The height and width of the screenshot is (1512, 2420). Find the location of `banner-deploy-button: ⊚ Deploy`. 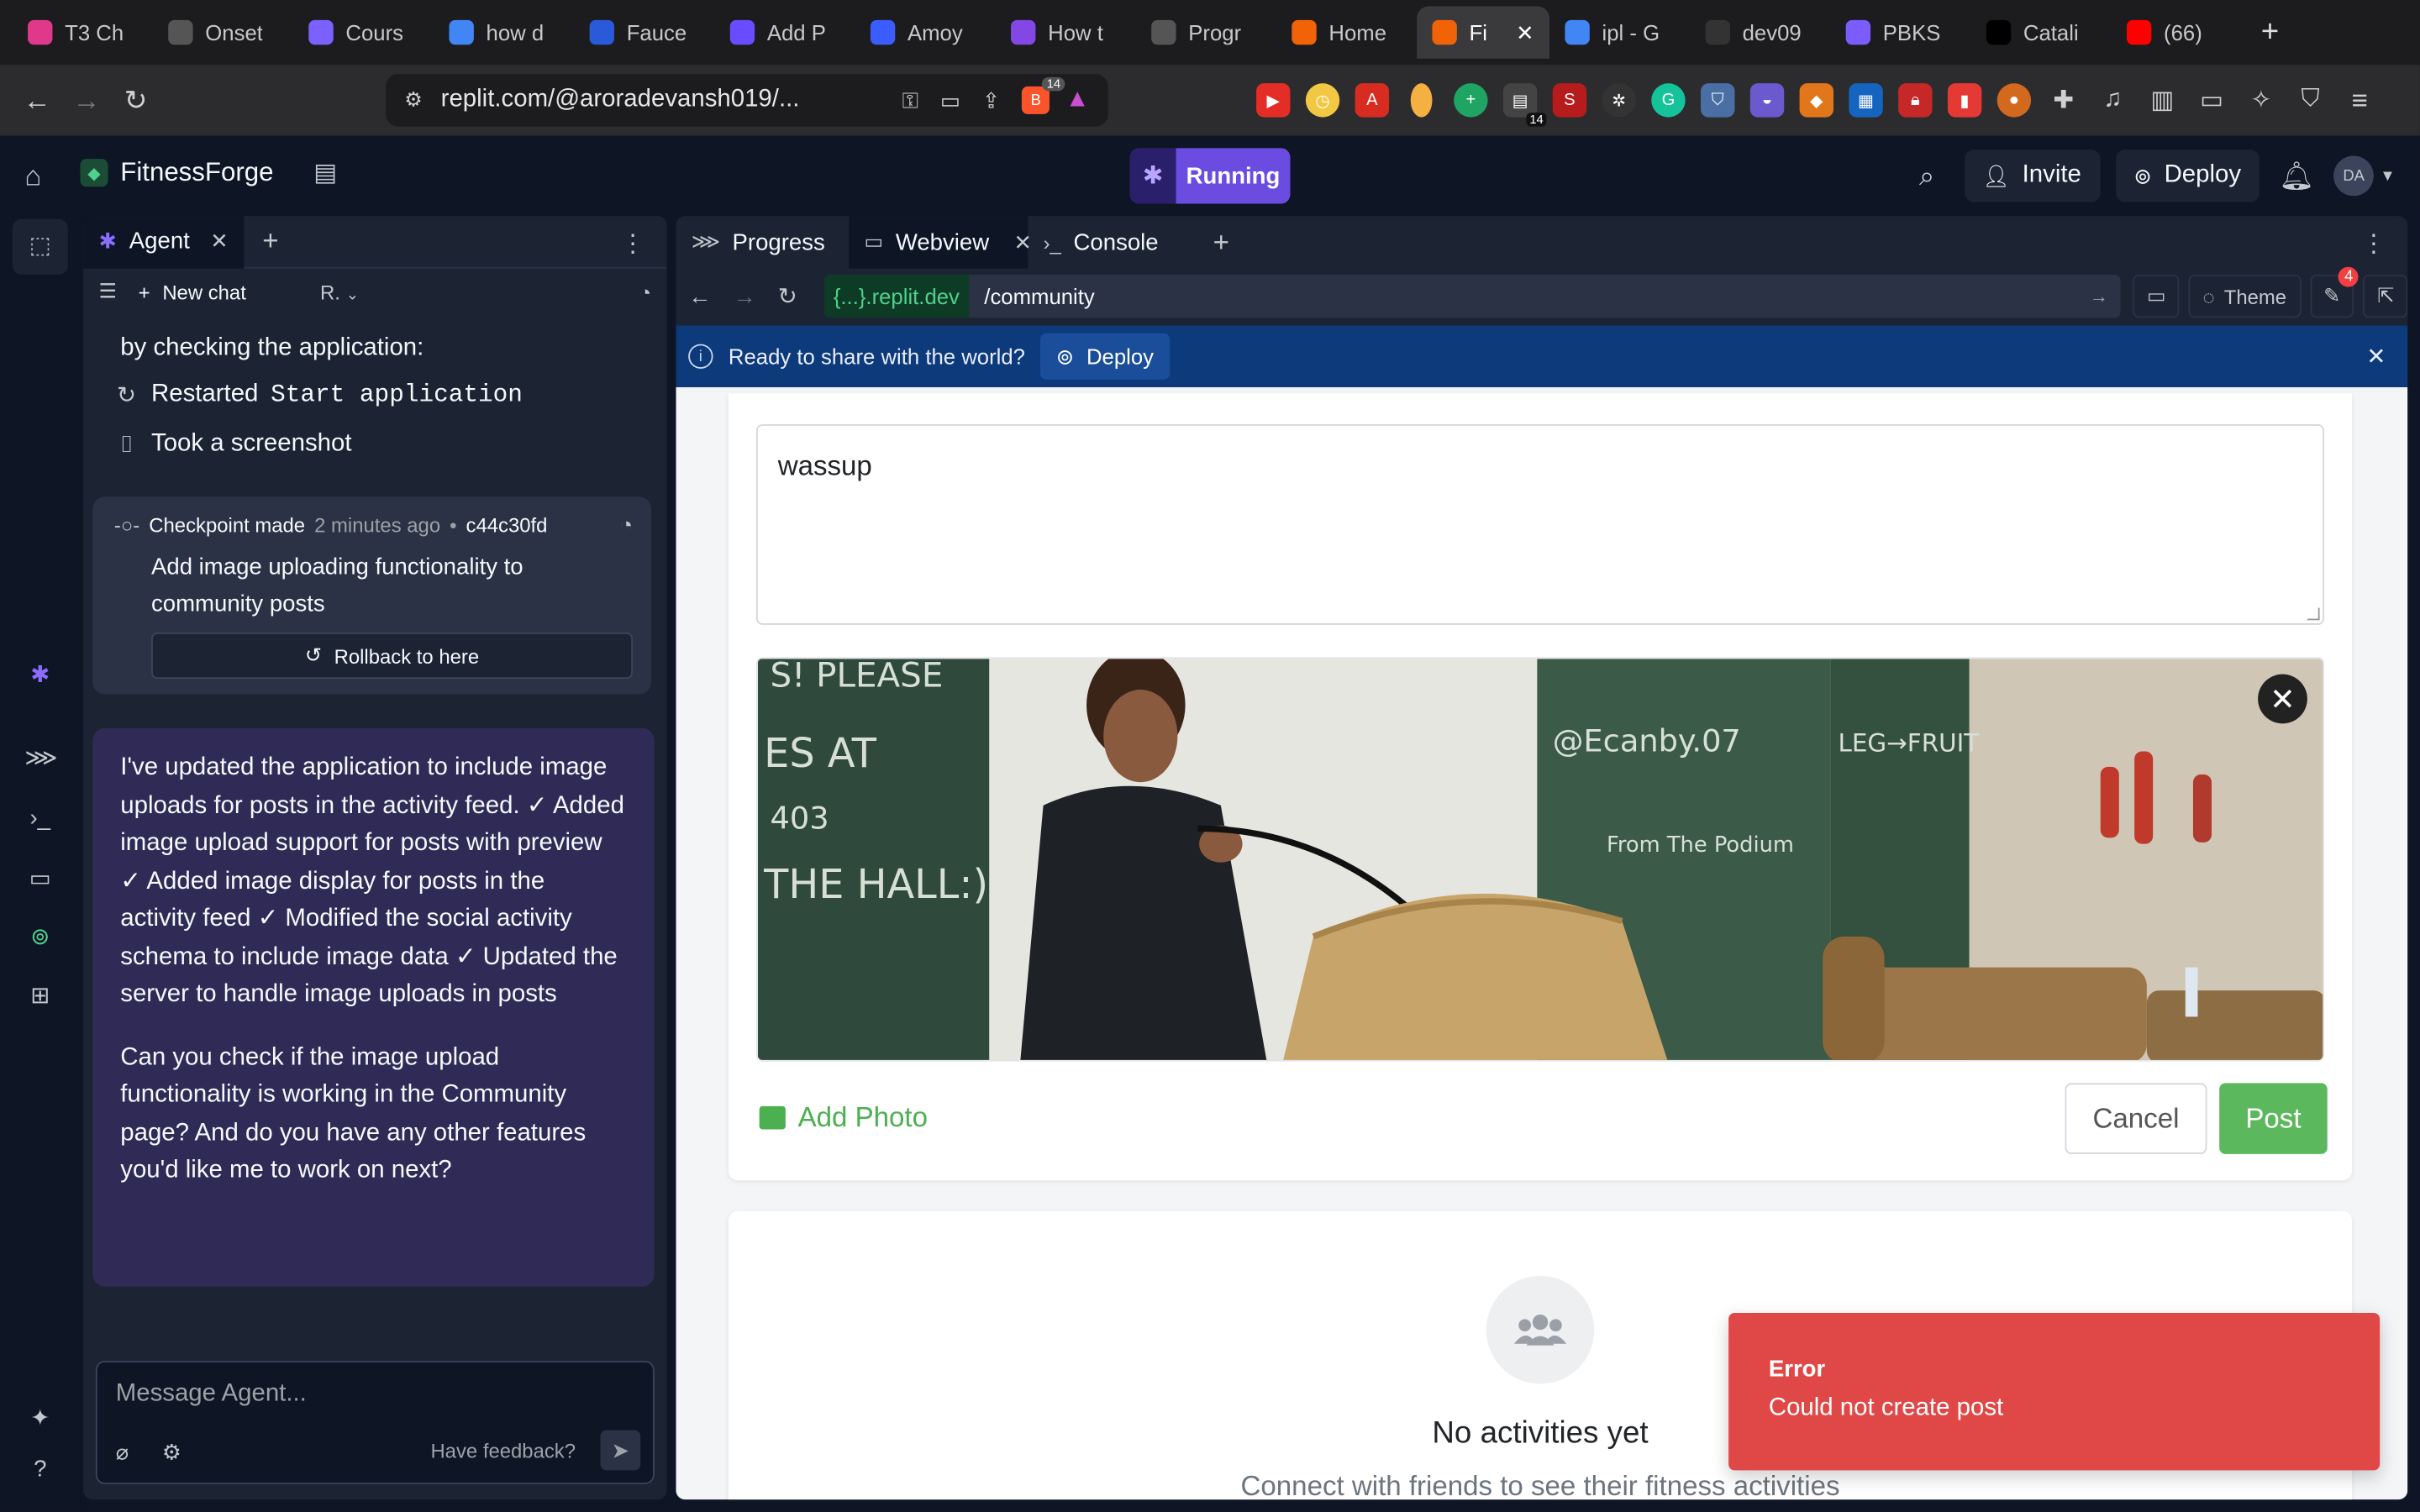

banner-deploy-button: ⊚ Deploy is located at coordinates (1105, 356).